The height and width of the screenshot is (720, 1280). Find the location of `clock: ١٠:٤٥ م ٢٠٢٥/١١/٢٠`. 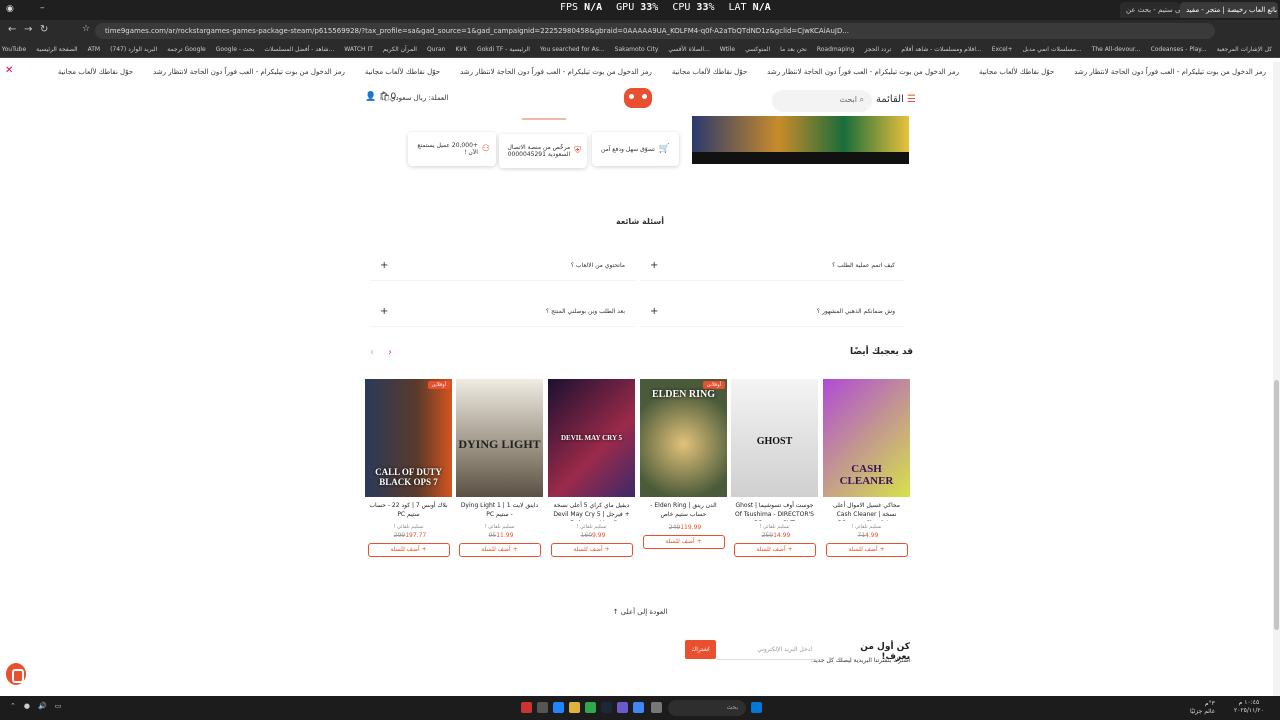

clock: ١٠:٤٥ م ٢٠٢٥/١١/٢٠ is located at coordinates (1249, 707).